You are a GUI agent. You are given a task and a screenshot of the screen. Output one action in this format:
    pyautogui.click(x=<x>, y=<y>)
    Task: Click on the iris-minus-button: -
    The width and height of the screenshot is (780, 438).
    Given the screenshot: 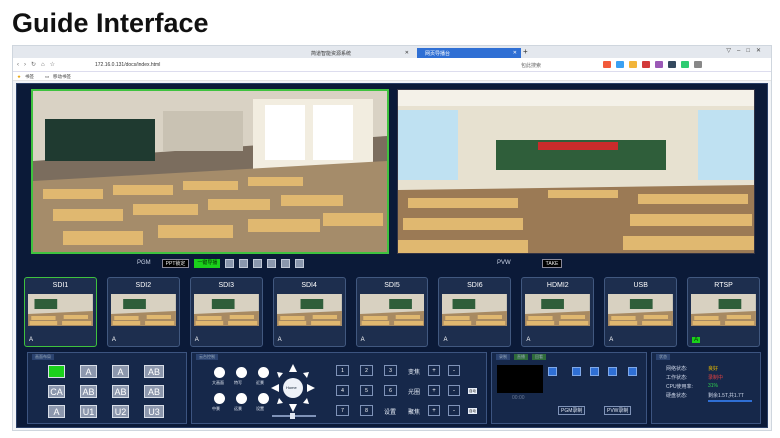 What is the action you would take?
    pyautogui.click(x=454, y=390)
    